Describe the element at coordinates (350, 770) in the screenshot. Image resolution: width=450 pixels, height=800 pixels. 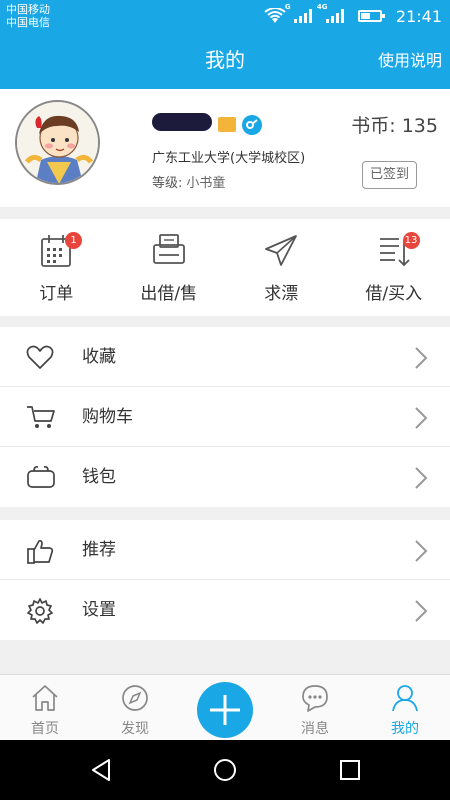
I see `recents-icon` at that location.